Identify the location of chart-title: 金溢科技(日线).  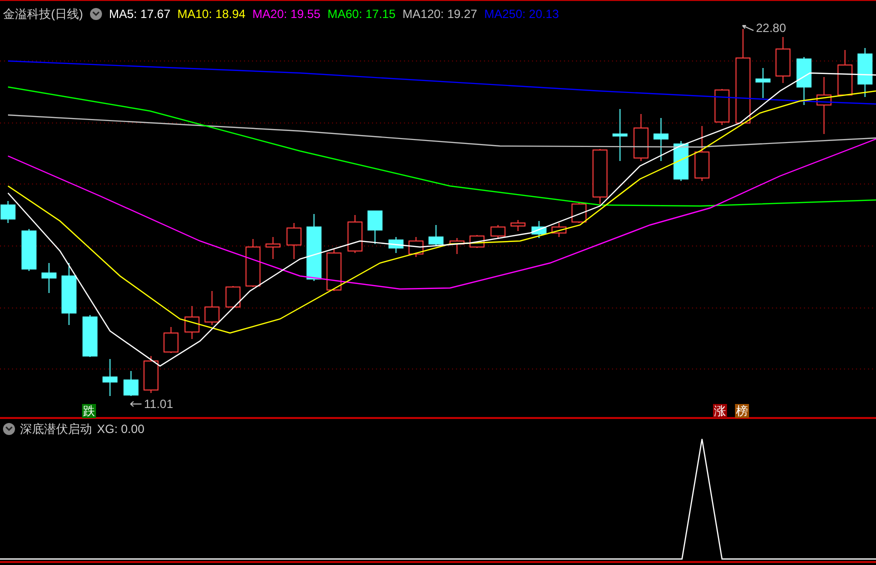
(42, 14).